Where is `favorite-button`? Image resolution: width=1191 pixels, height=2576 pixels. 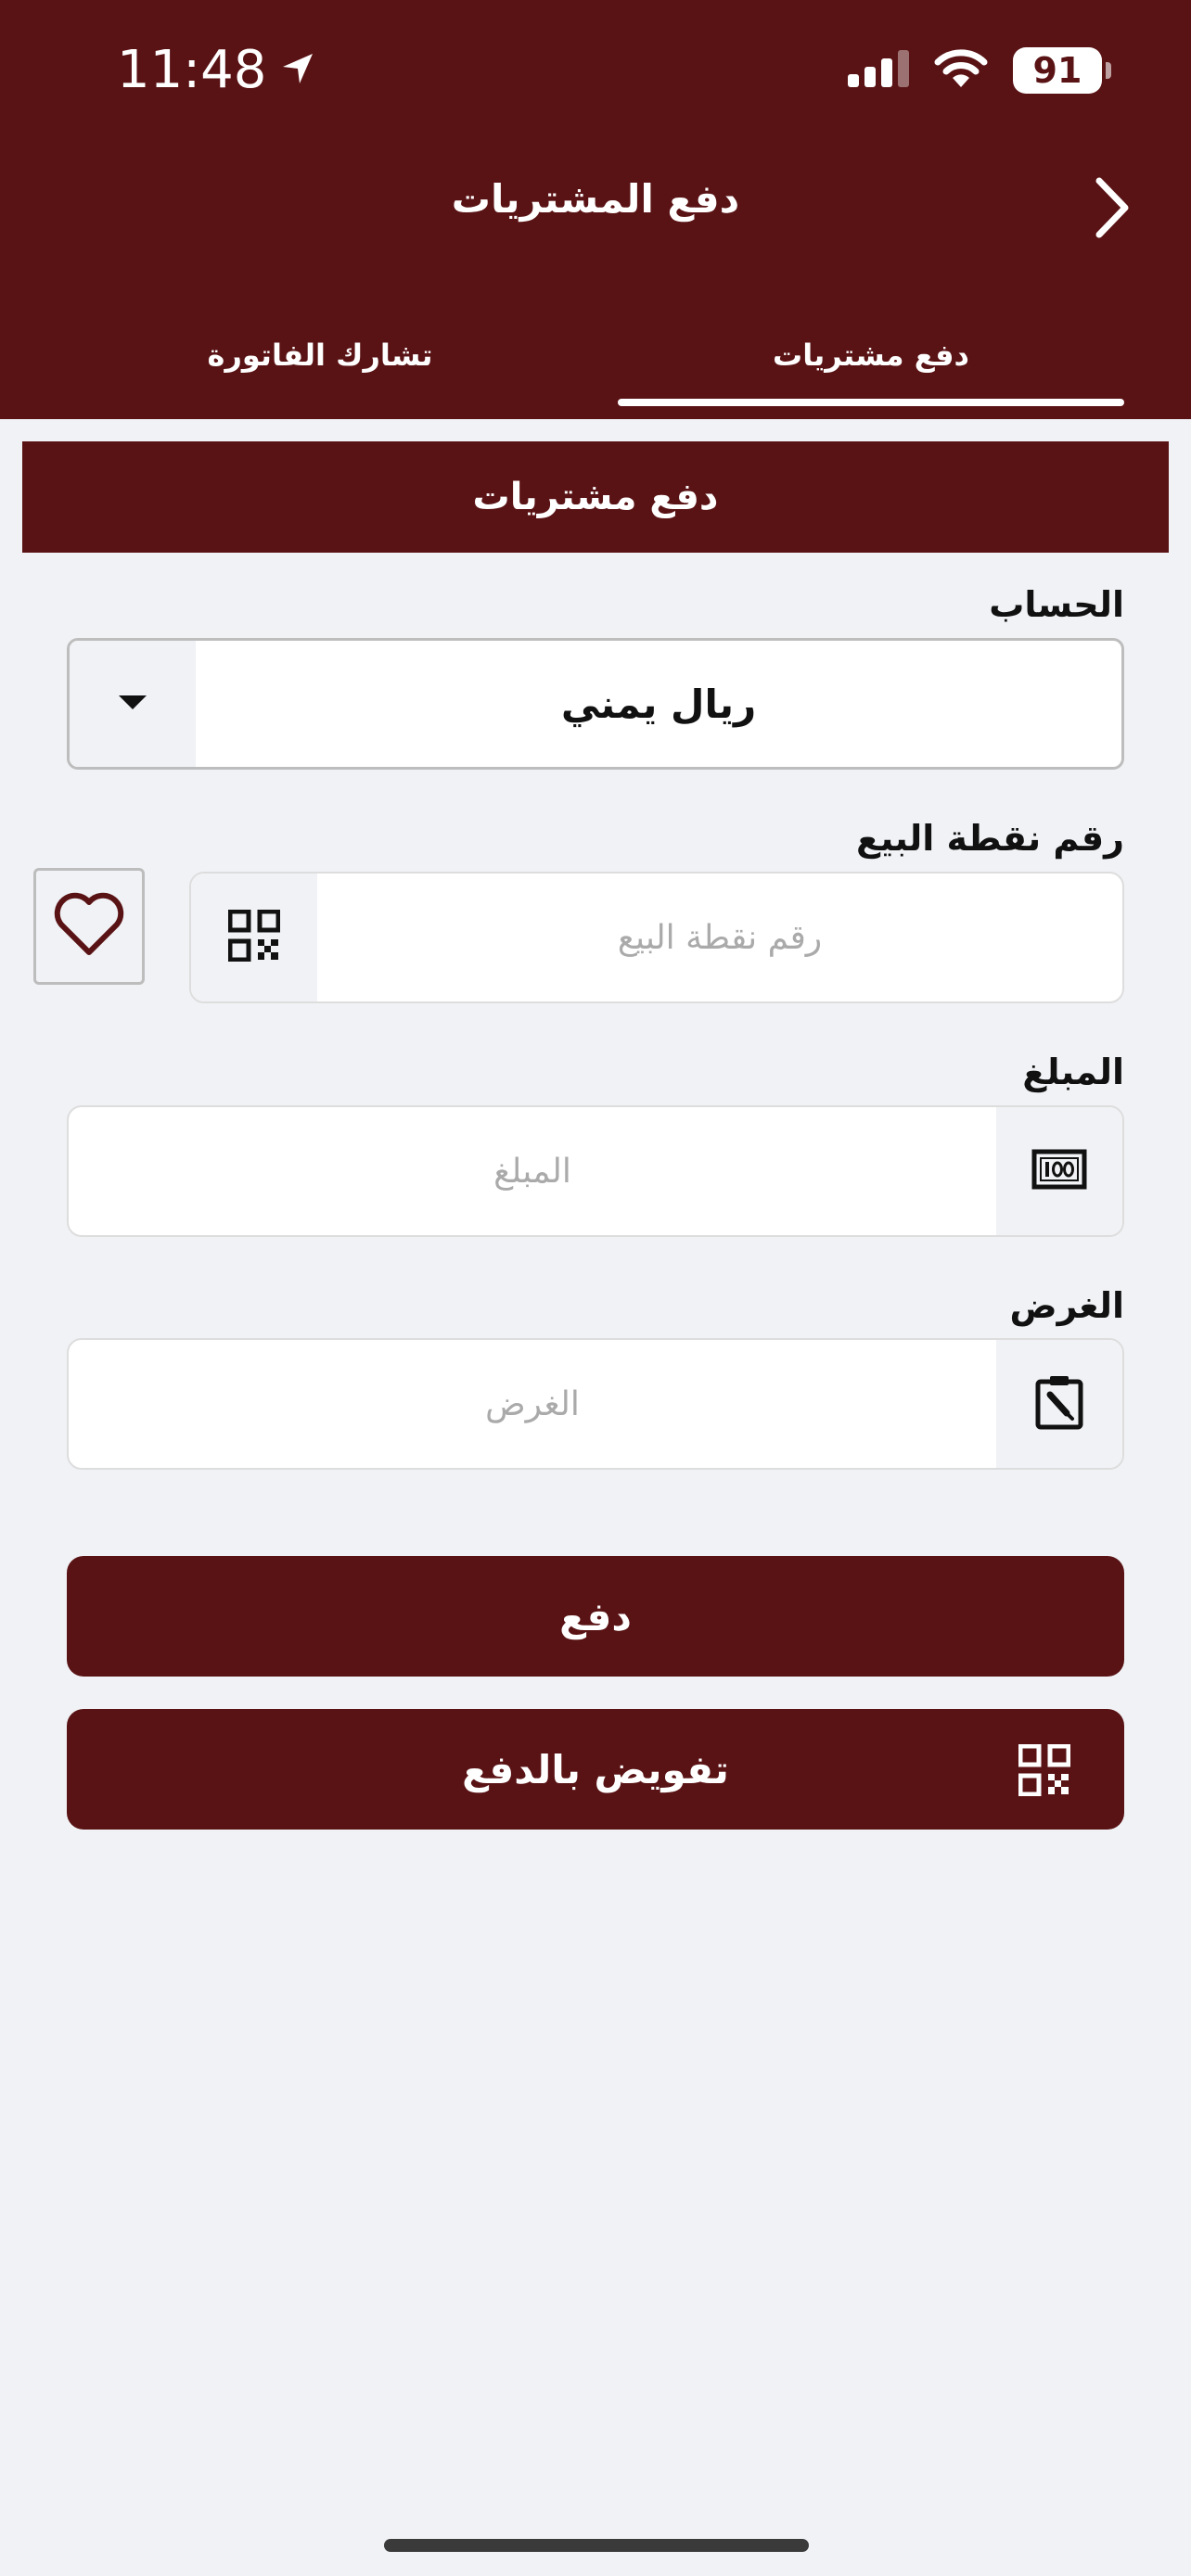
favorite-button is located at coordinates (89, 927).